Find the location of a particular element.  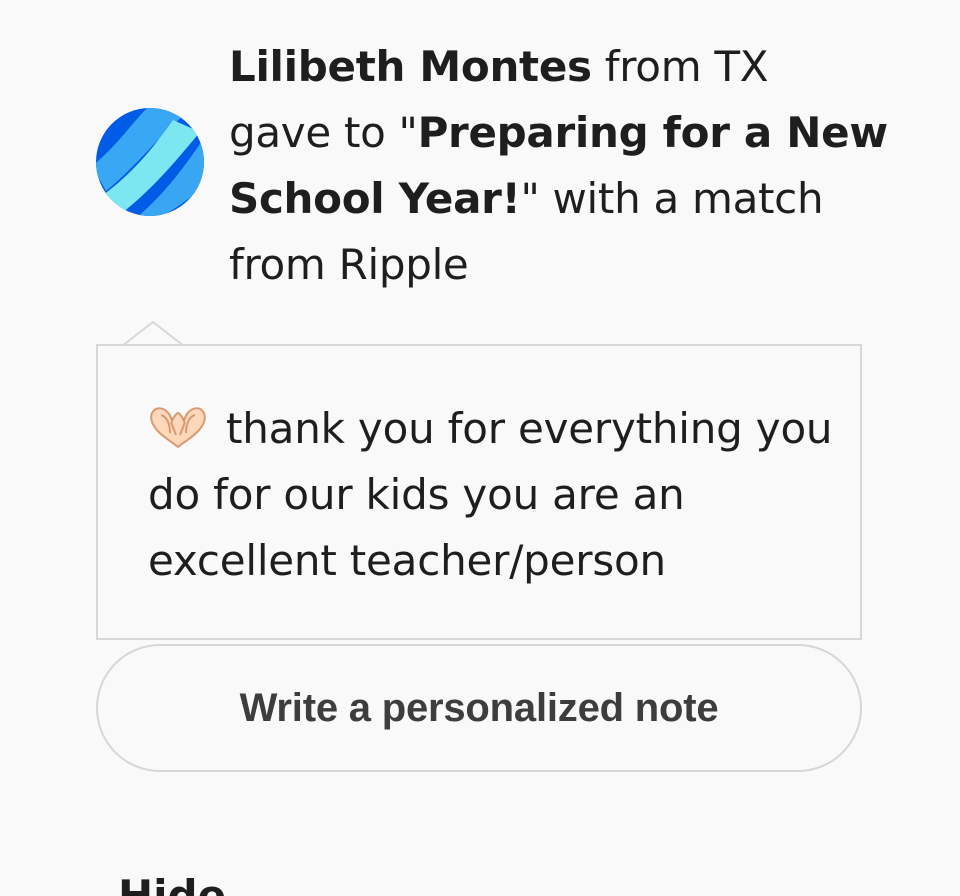

heart-hands-icon is located at coordinates (178, 428).